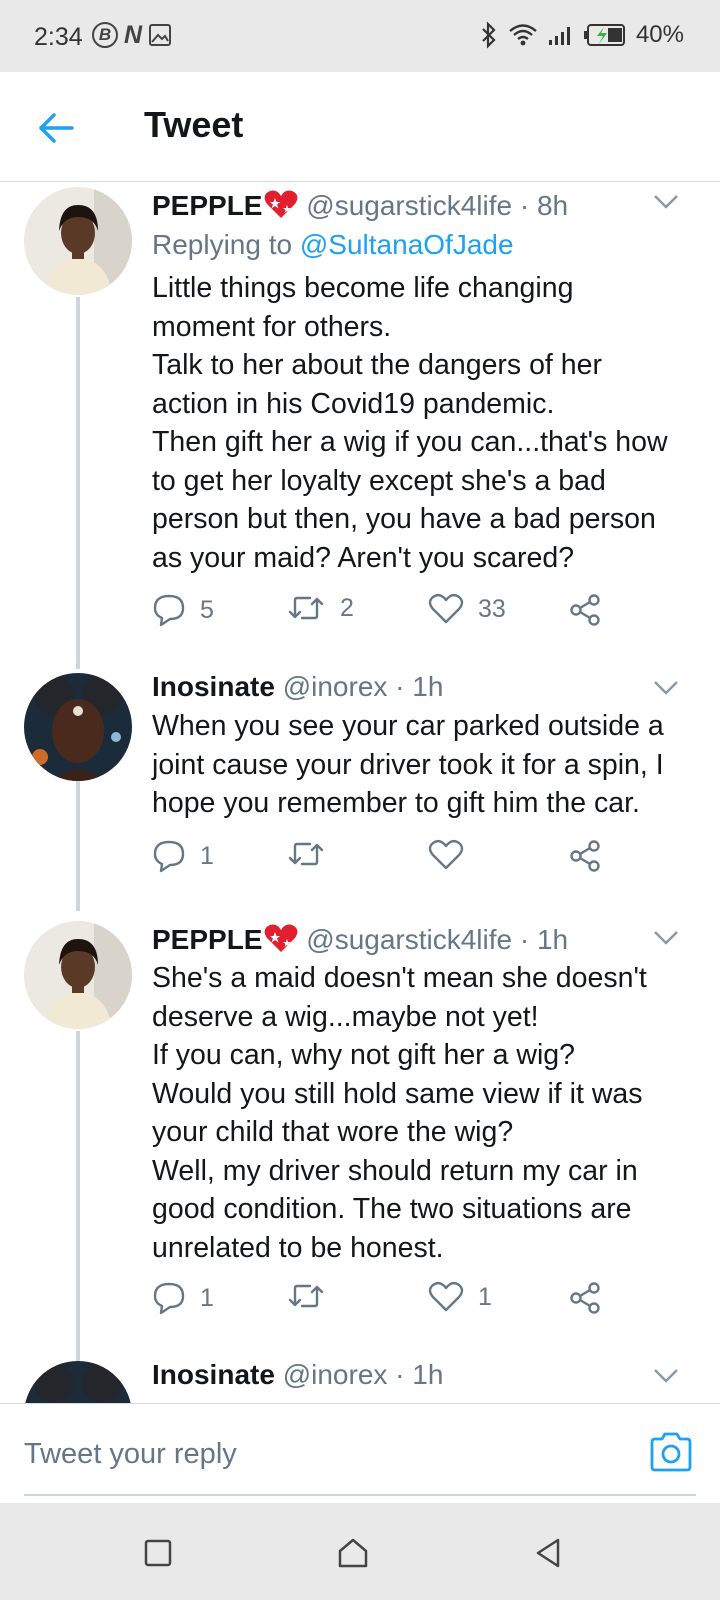  Describe the element at coordinates (604, 35) in the screenshot. I see `battery-charging-icon` at that location.